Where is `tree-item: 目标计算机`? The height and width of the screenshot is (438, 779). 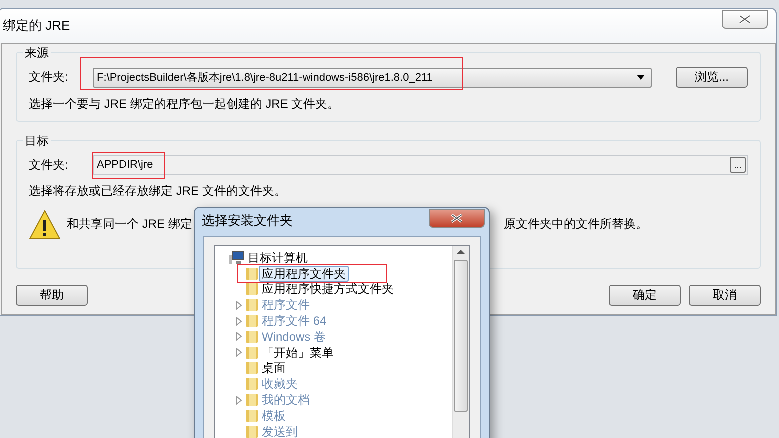
tree-item: 目标计算机 is located at coordinates (278, 258).